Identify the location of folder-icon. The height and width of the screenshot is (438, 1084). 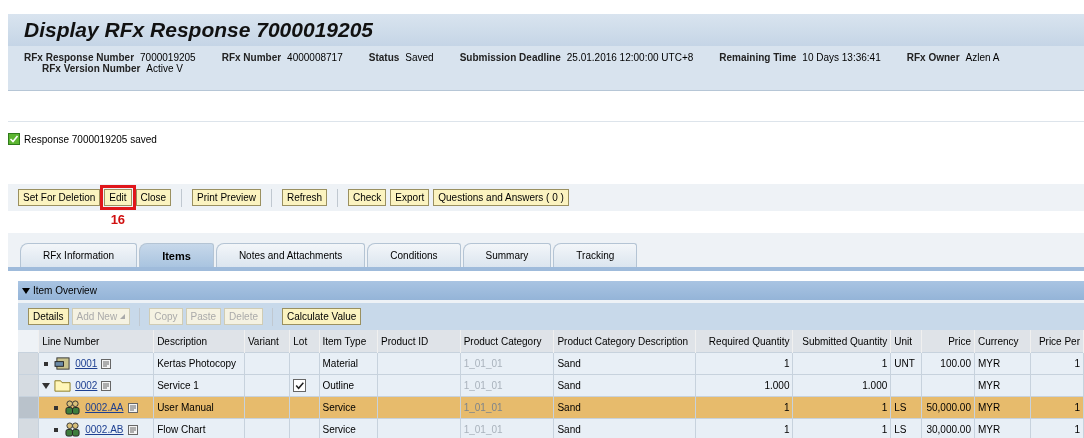
(63, 385).